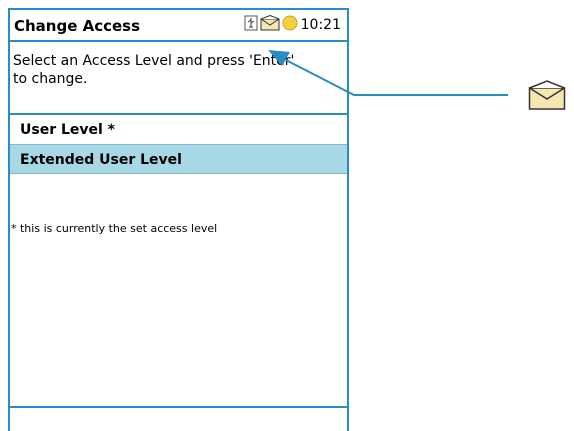 Image resolution: width=574 pixels, height=431 pixels. I want to click on status-bar: 10:21, so click(292, 24).